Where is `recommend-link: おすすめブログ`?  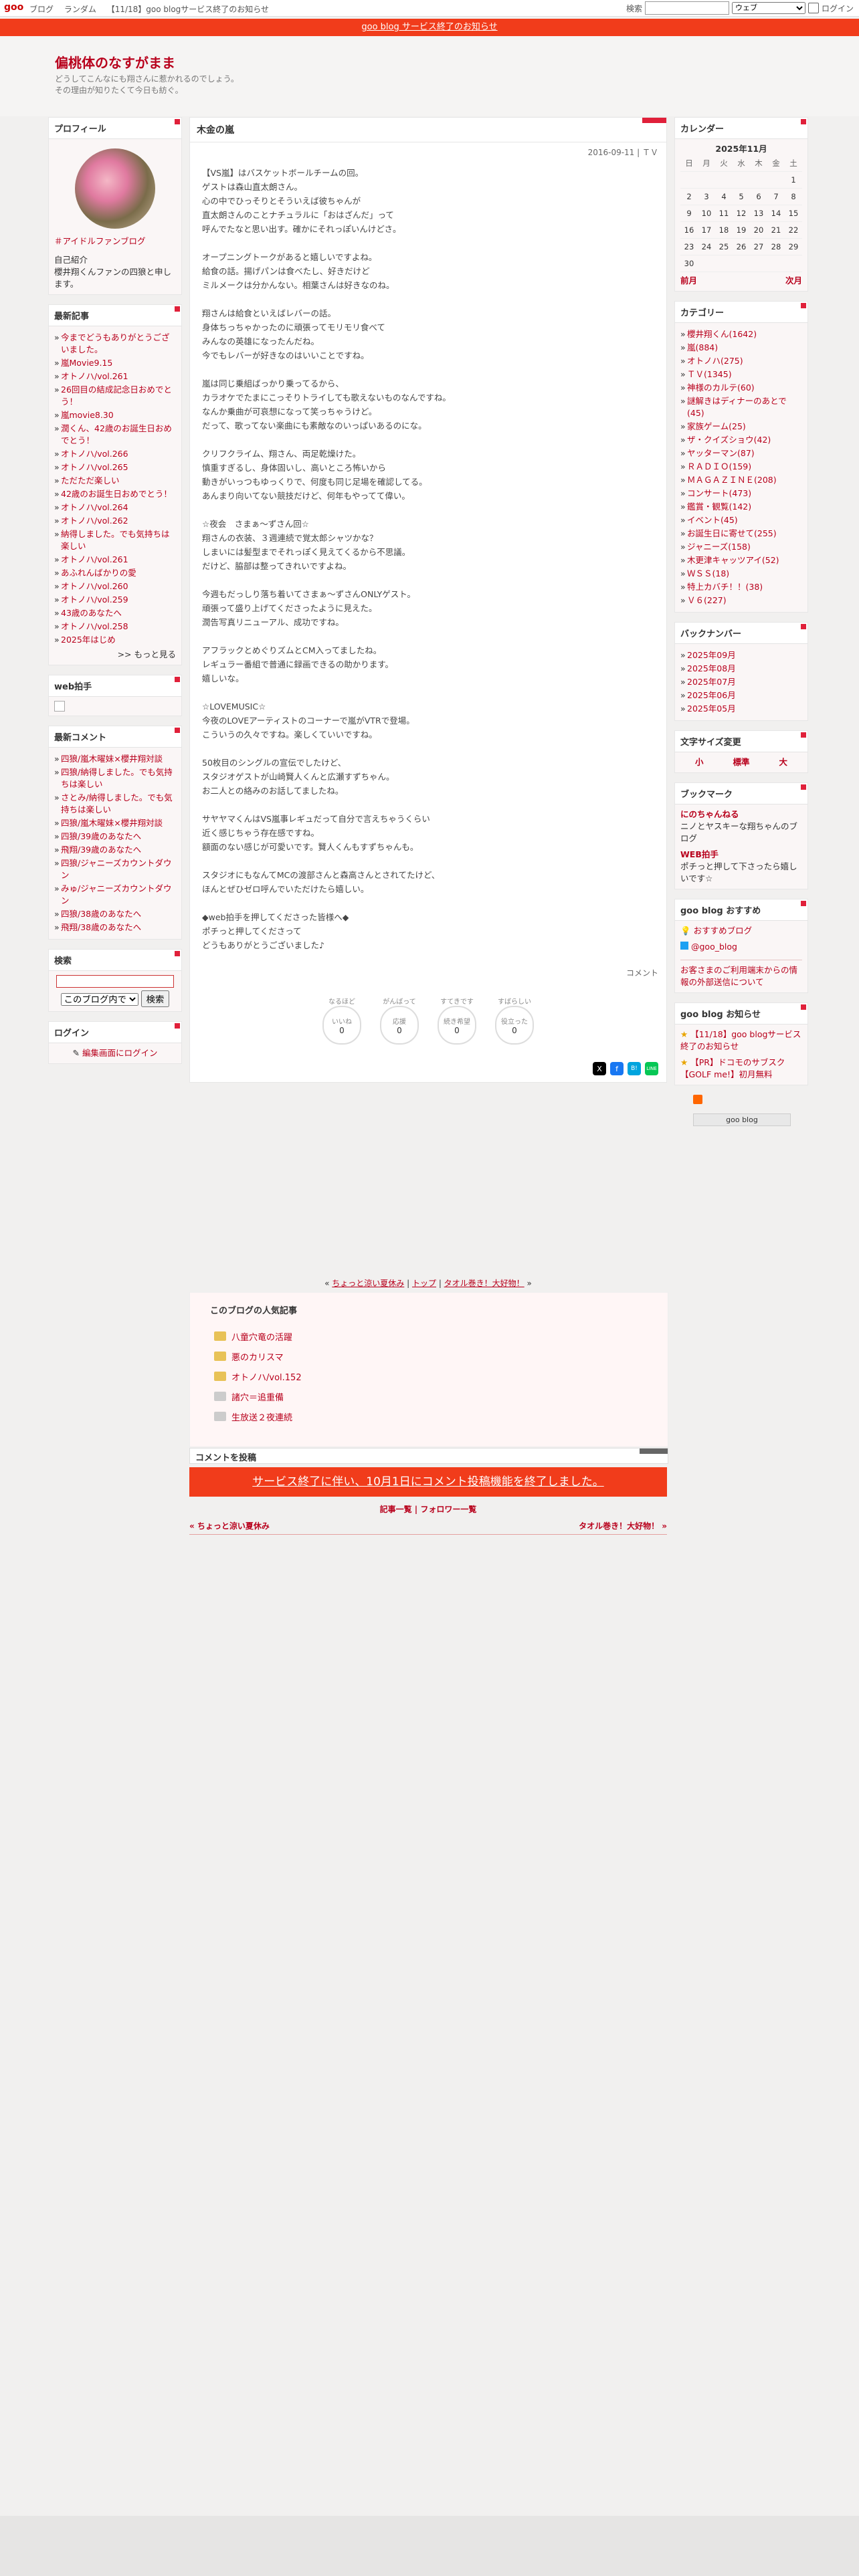
recommend-link: おすすめブログ is located at coordinates (723, 931).